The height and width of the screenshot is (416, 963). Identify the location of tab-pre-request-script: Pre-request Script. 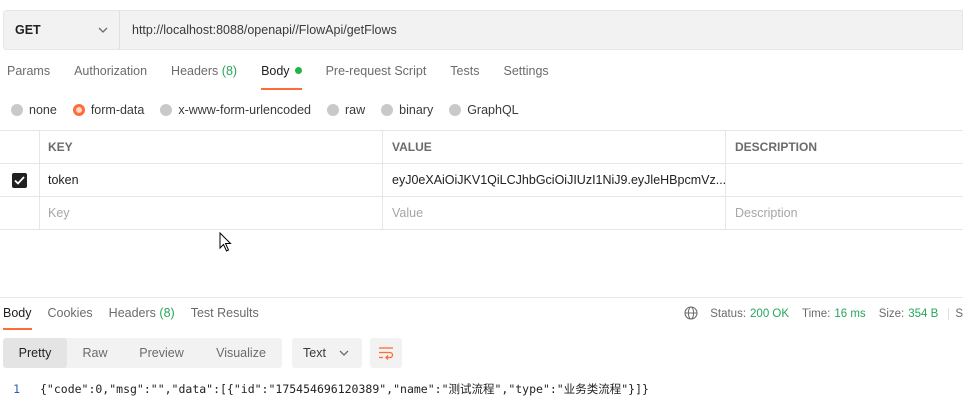
(376, 77).